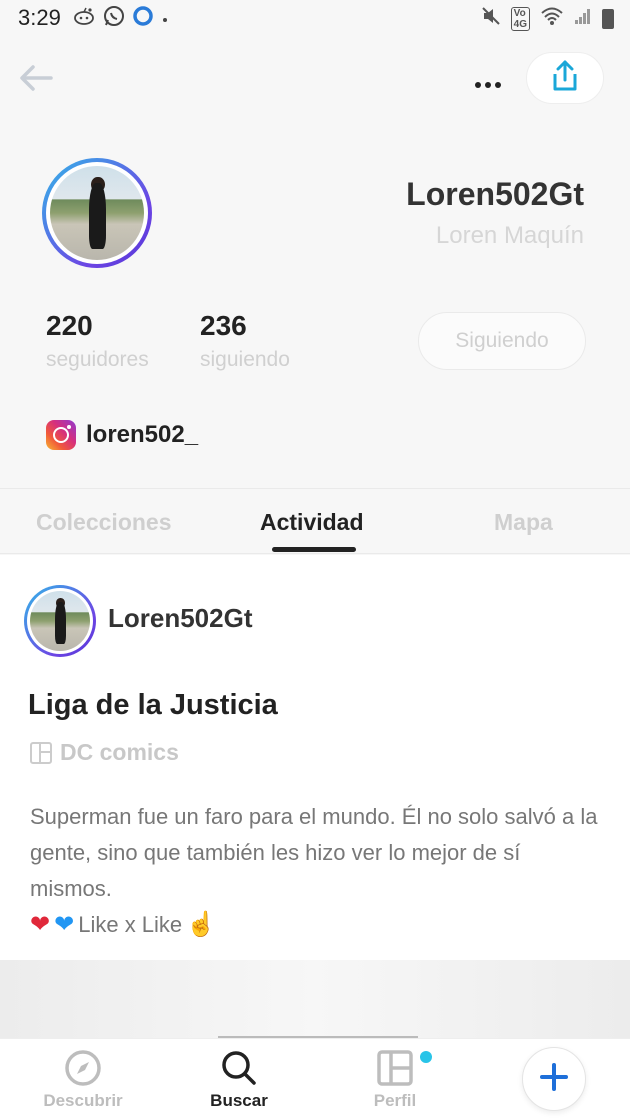  I want to click on next-card-preview, so click(315, 999).